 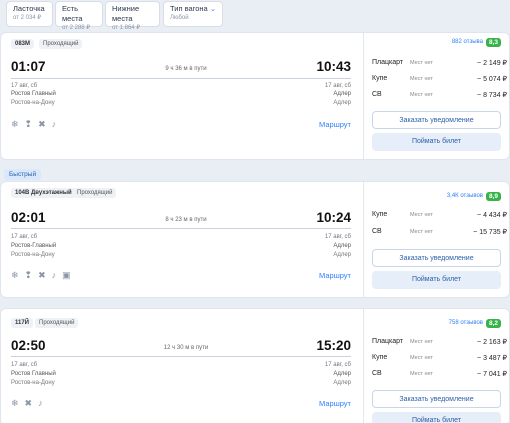 What do you see at coordinates (33, 246) in the screenshot?
I see `departure-station: Ростов-Главный` at bounding box center [33, 246].